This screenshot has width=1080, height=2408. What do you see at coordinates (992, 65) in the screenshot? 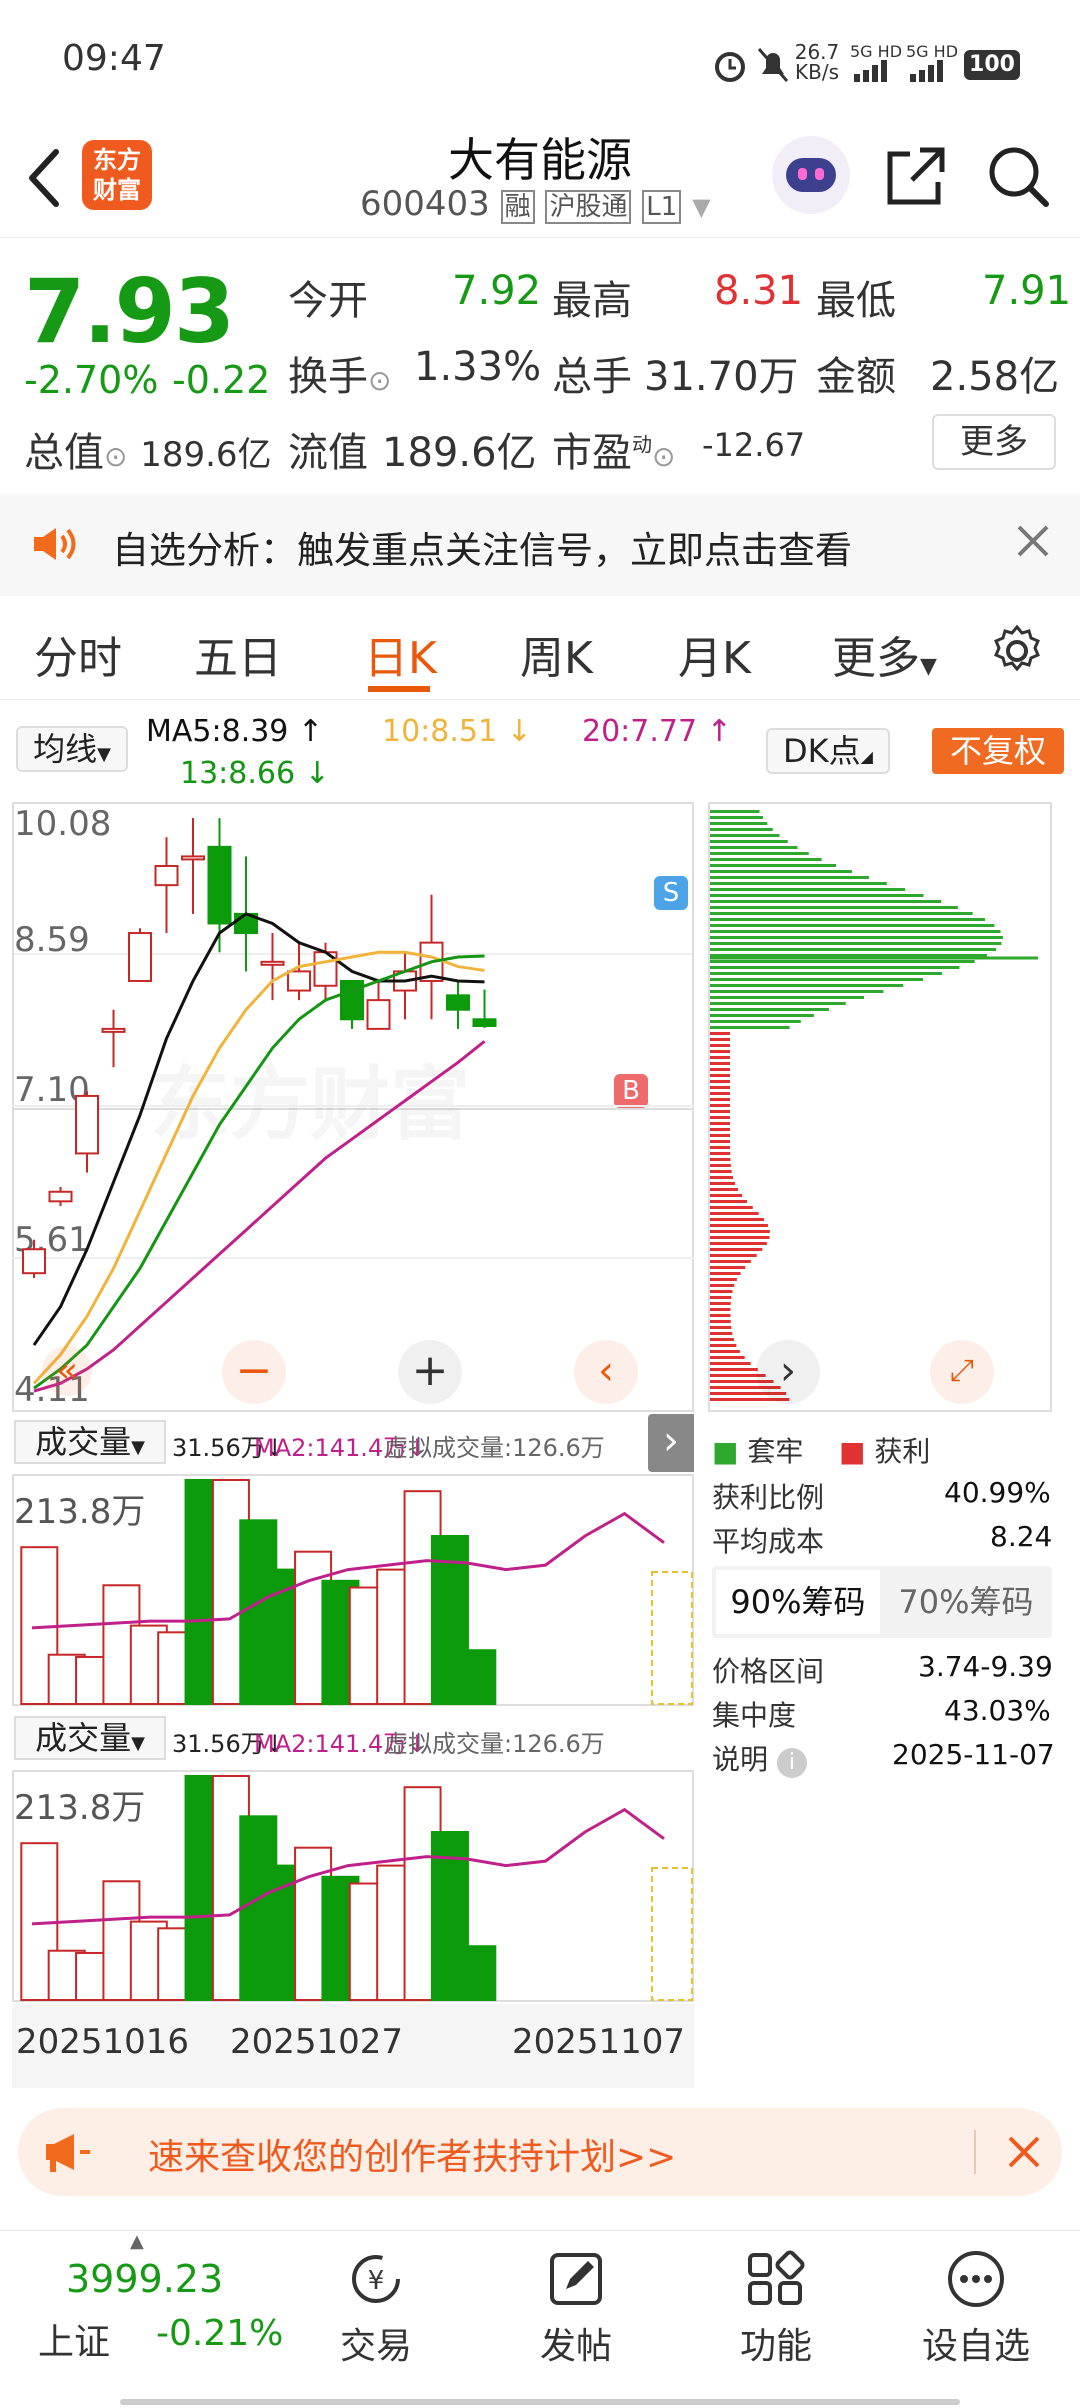
I see `battery-icon: 100` at bounding box center [992, 65].